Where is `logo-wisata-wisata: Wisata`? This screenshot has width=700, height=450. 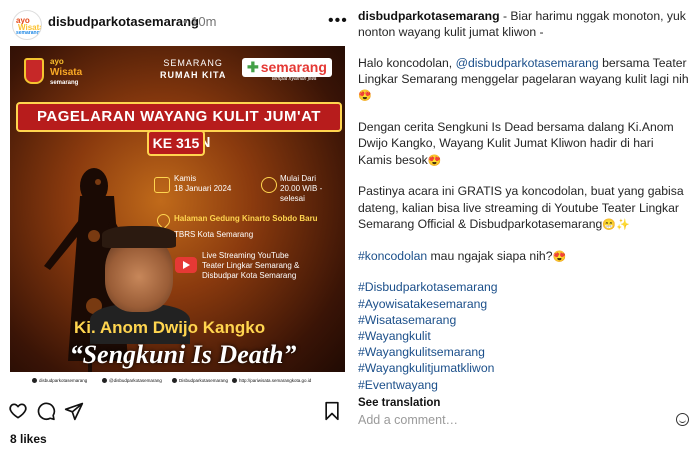 logo-wisata-wisata: Wisata is located at coordinates (66, 72).